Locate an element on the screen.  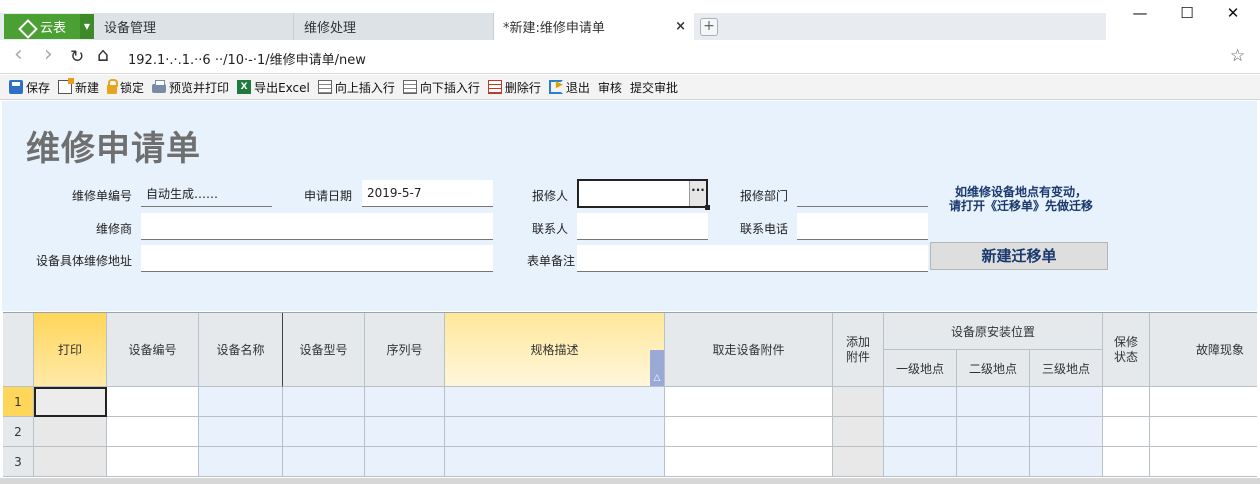
col-header-location-3: 三级地点 is located at coordinates (1066, 368).